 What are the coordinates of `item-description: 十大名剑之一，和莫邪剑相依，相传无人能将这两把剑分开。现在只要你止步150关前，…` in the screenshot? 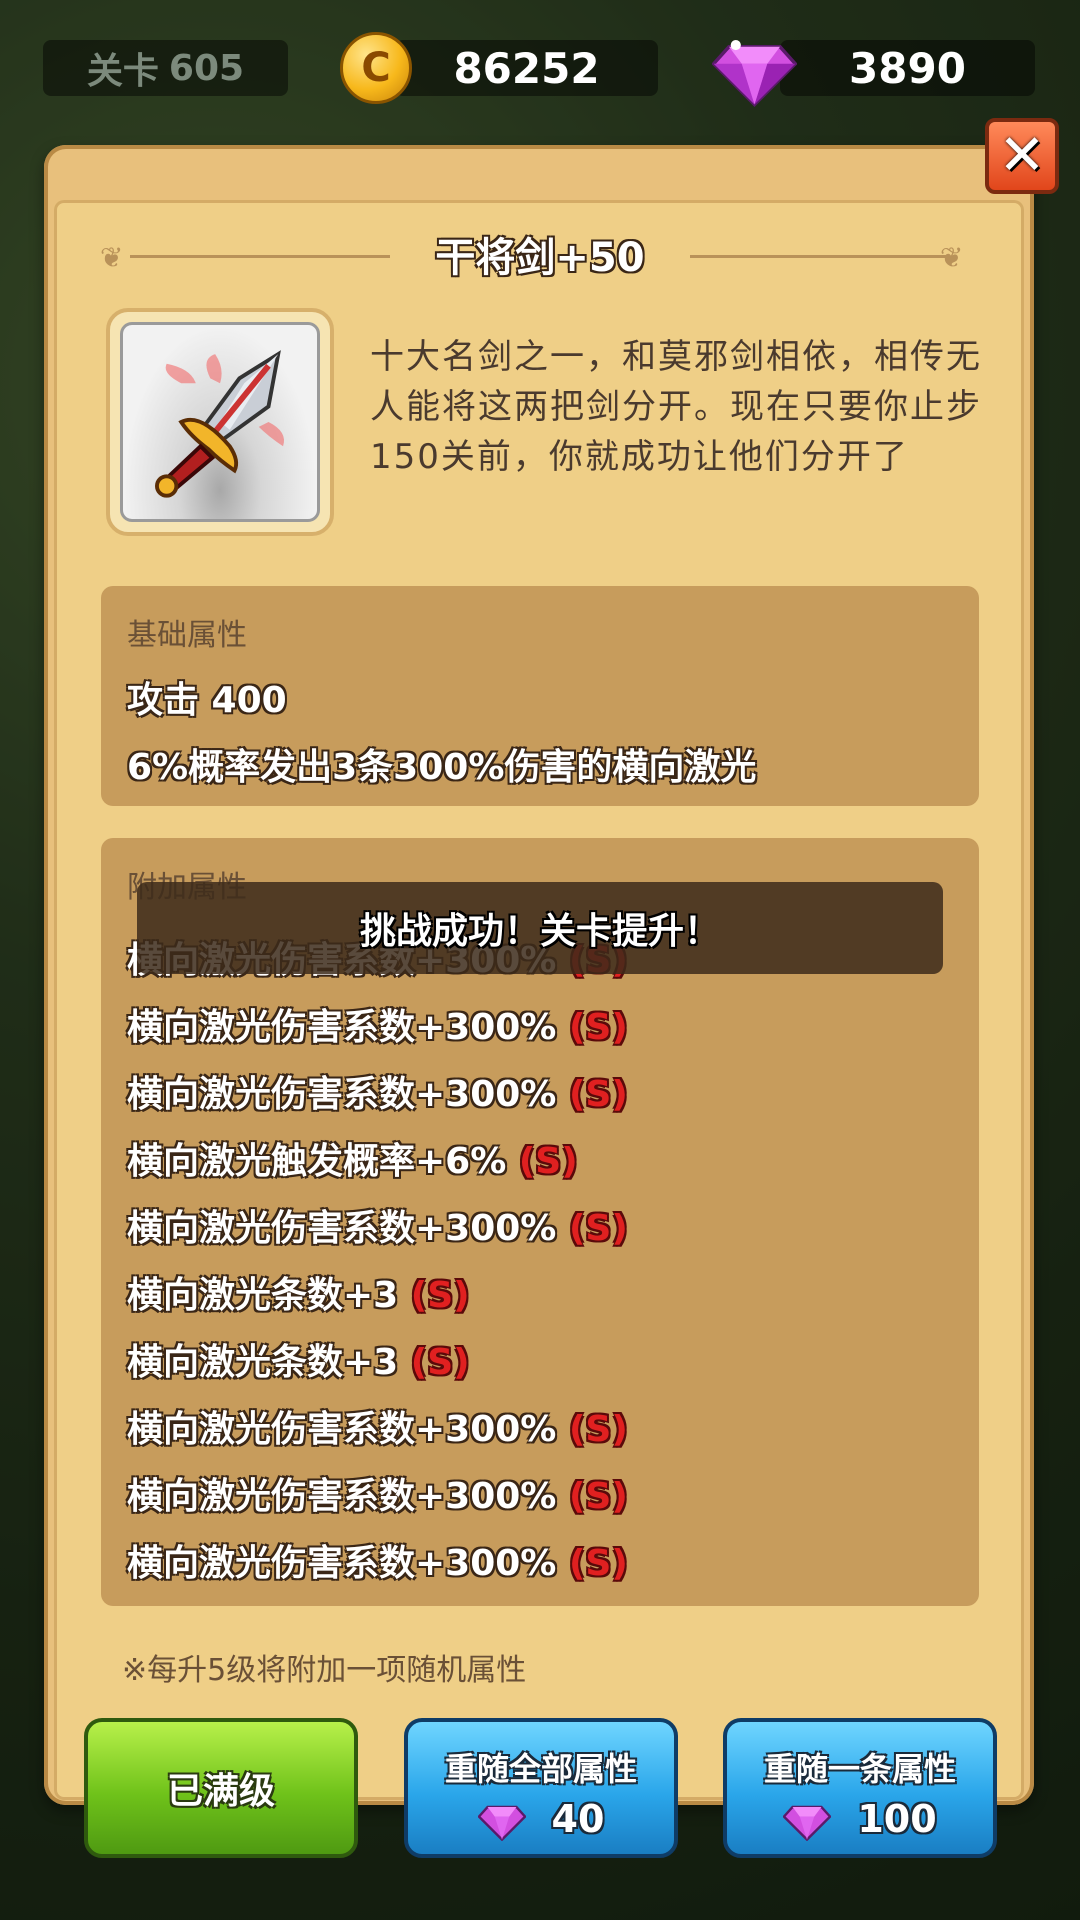 It's located at (676, 407).